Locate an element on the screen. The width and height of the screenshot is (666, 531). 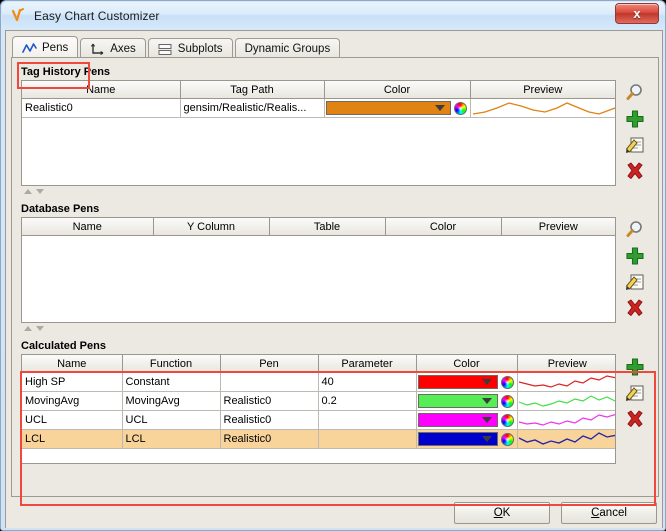
calculated-pens-toolbar is located at coordinates (635, 395).